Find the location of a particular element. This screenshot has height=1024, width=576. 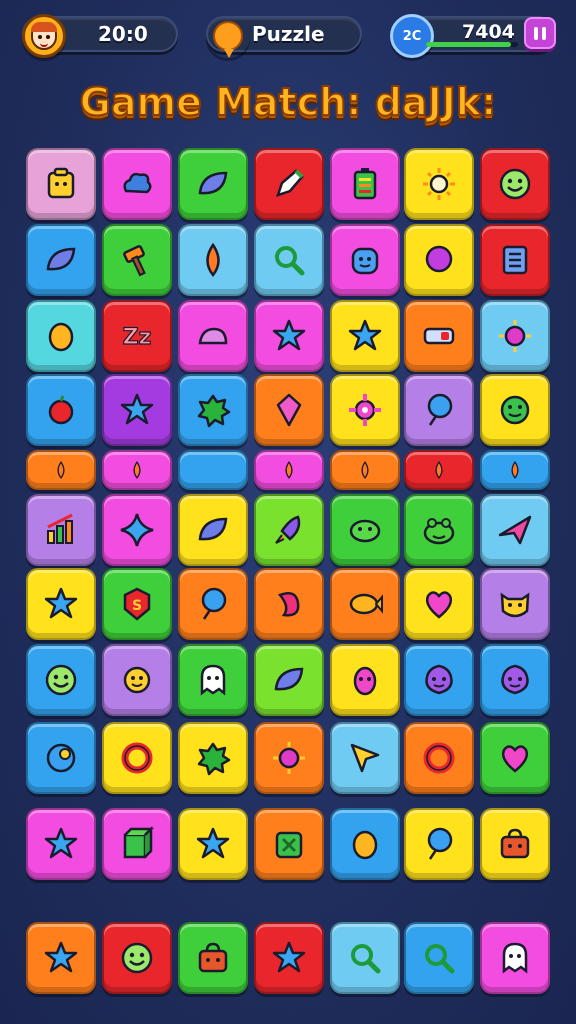

mode-pill: Puzzle is located at coordinates (284, 37).